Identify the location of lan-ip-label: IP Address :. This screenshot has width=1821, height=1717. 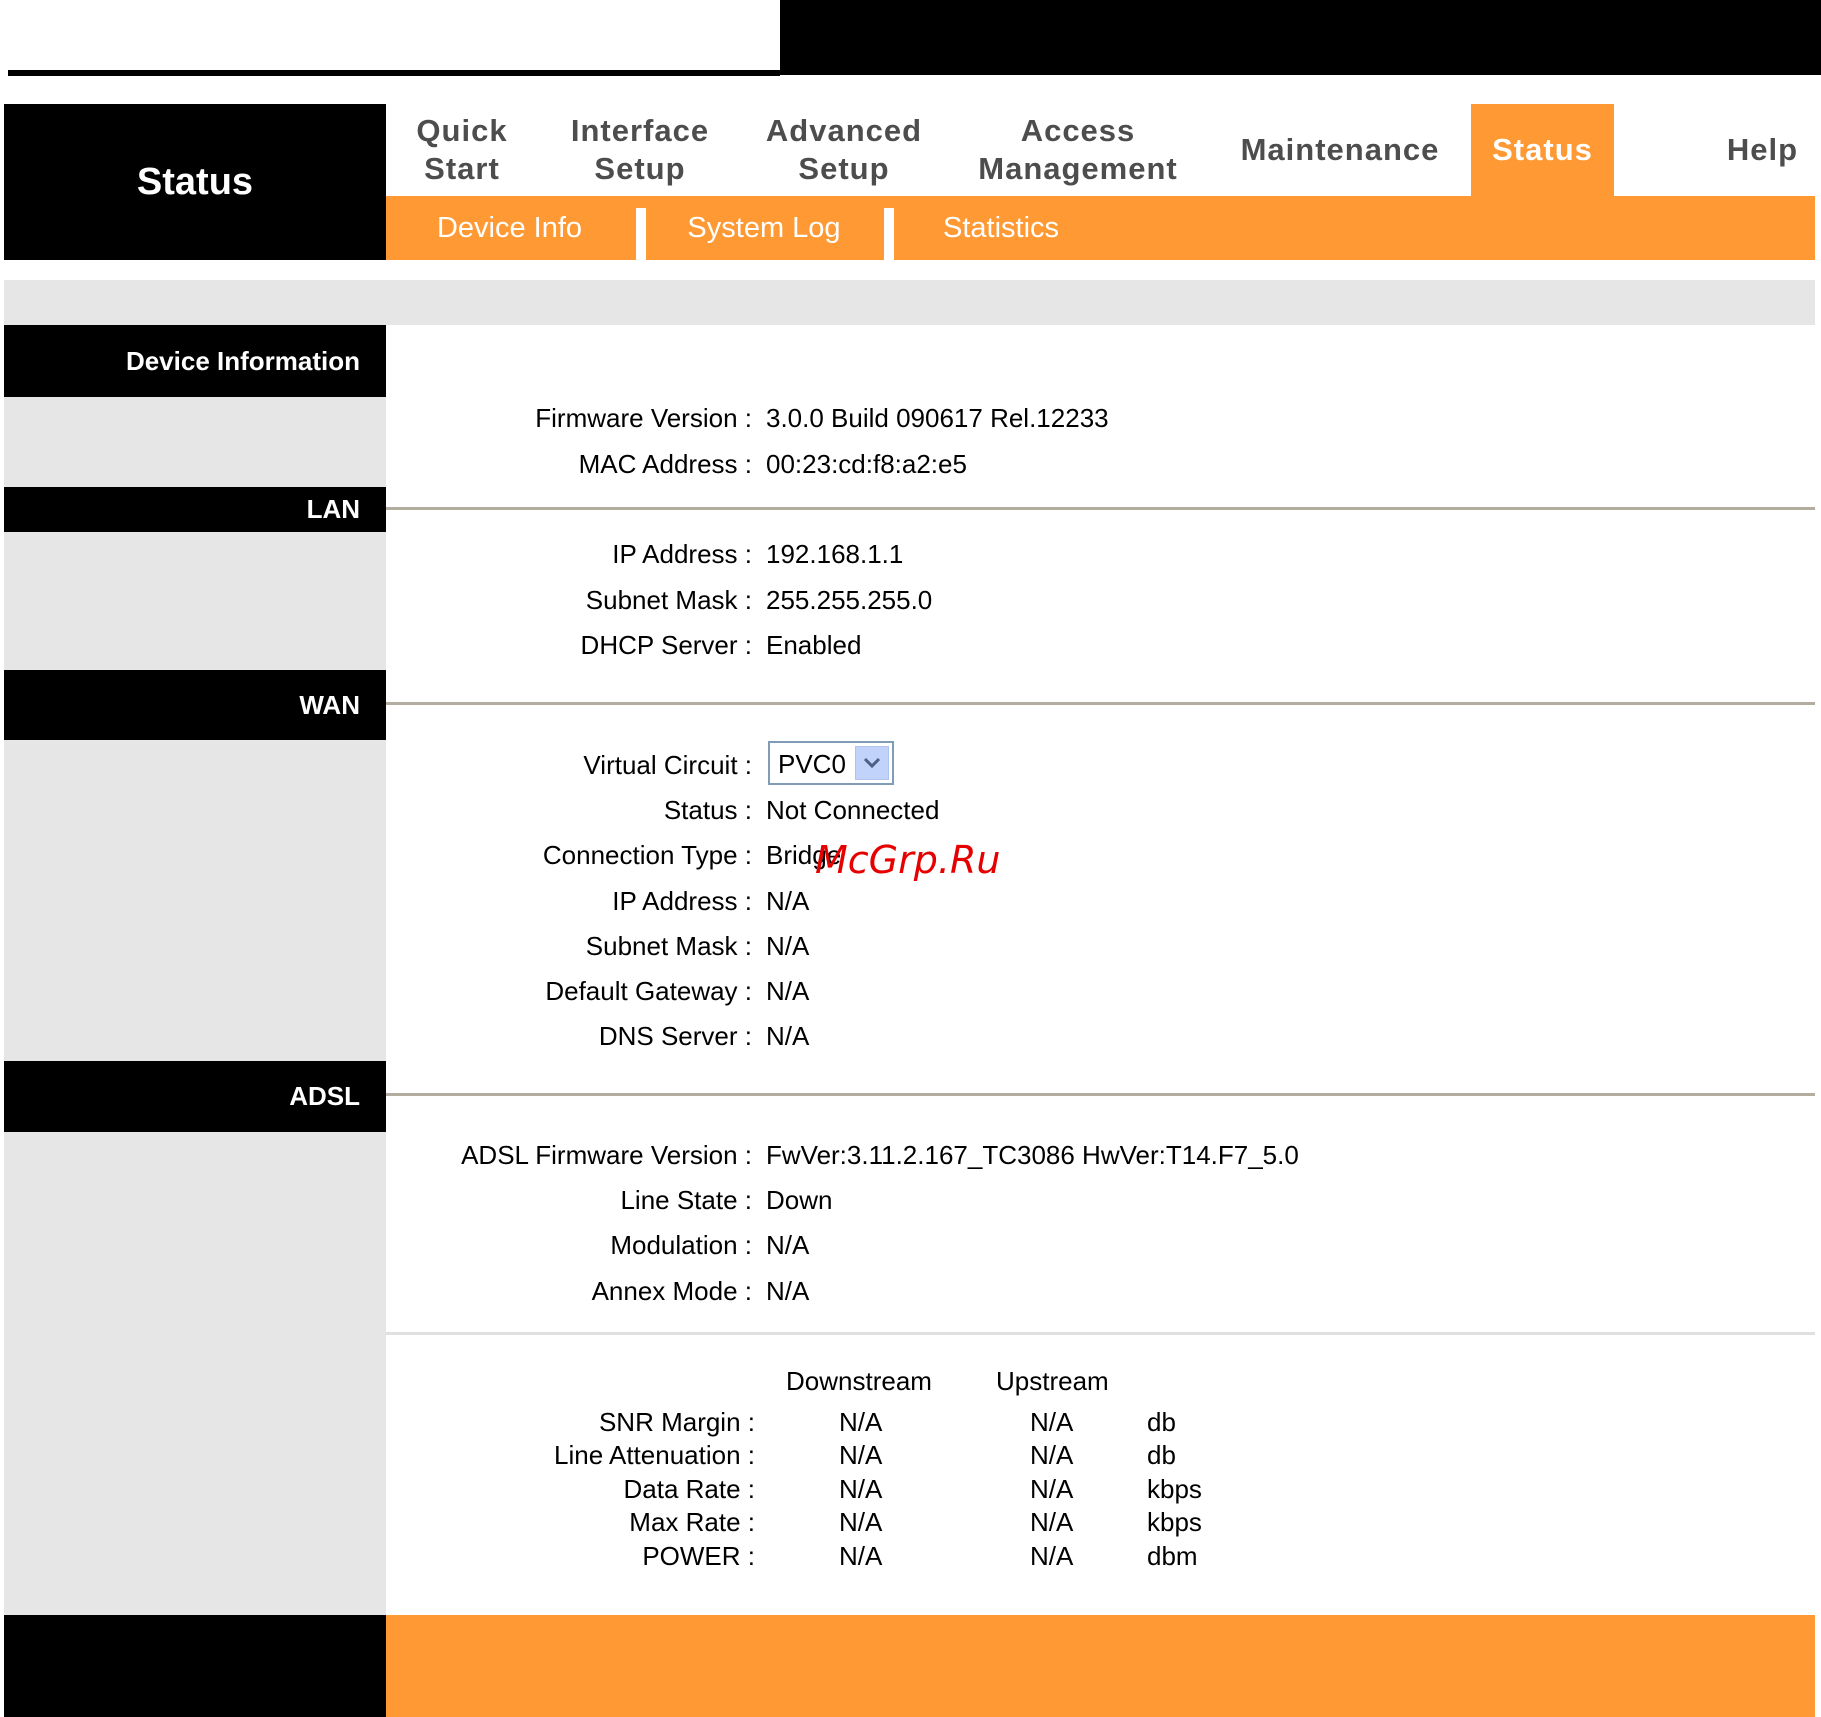
(682, 554).